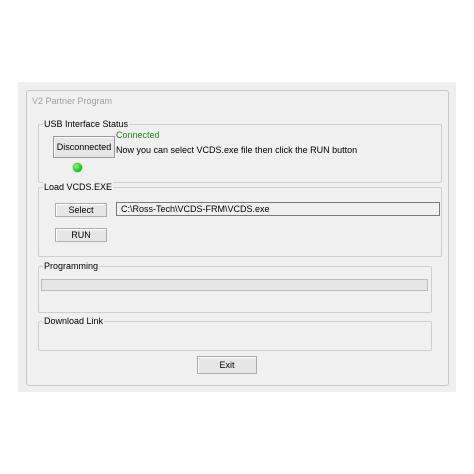  I want to click on connection-led-icon, so click(77, 167).